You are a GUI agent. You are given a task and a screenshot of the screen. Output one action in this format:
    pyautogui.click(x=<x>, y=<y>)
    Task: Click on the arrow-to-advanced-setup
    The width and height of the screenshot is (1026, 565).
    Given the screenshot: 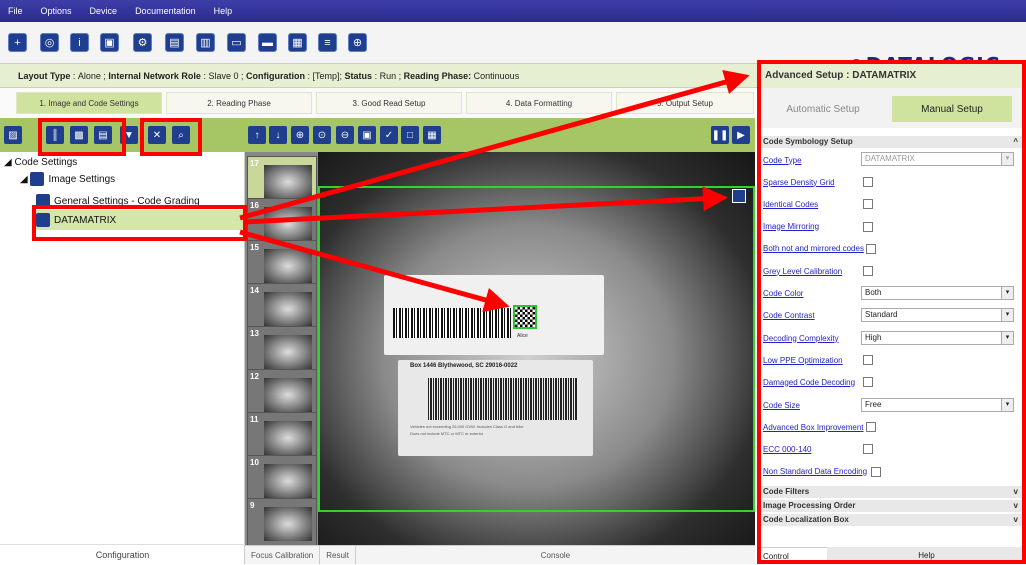 What is the action you would take?
    pyautogui.click(x=494, y=145)
    